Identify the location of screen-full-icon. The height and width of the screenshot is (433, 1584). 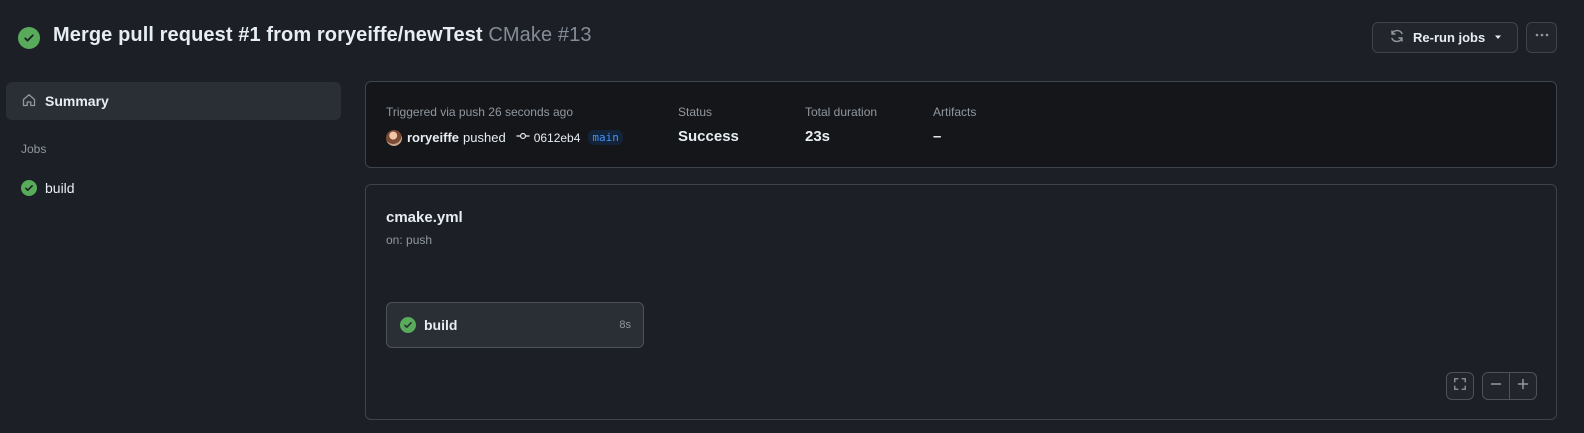
(1460, 386).